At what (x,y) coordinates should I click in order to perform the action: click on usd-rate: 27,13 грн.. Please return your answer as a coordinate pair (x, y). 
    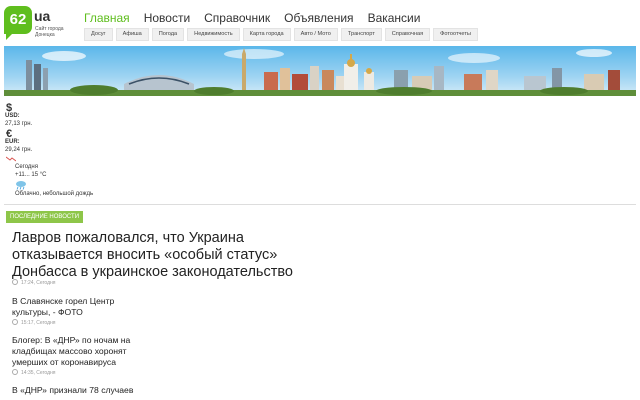
    Looking at the image, I should click on (19, 124).